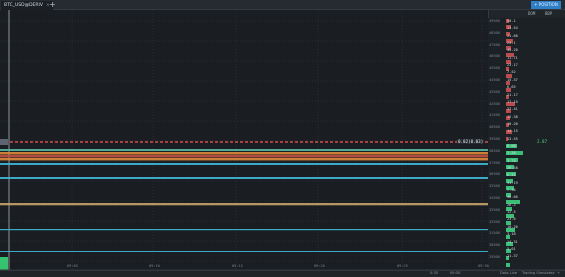  What do you see at coordinates (558, 273) in the screenshot?
I see `status-add-button: +` at bounding box center [558, 273].